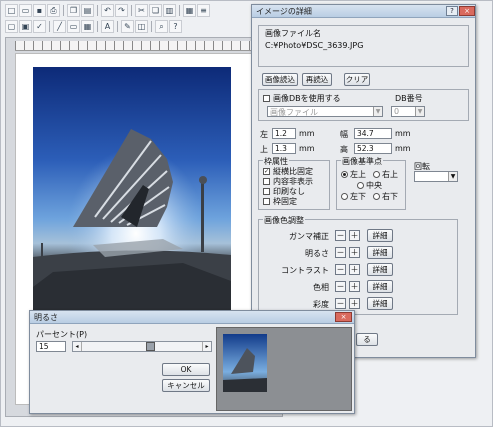 The width and height of the screenshot is (493, 427). What do you see at coordinates (186, 385) in the screenshot?
I see `cancel-button: キャンセル` at bounding box center [186, 385].